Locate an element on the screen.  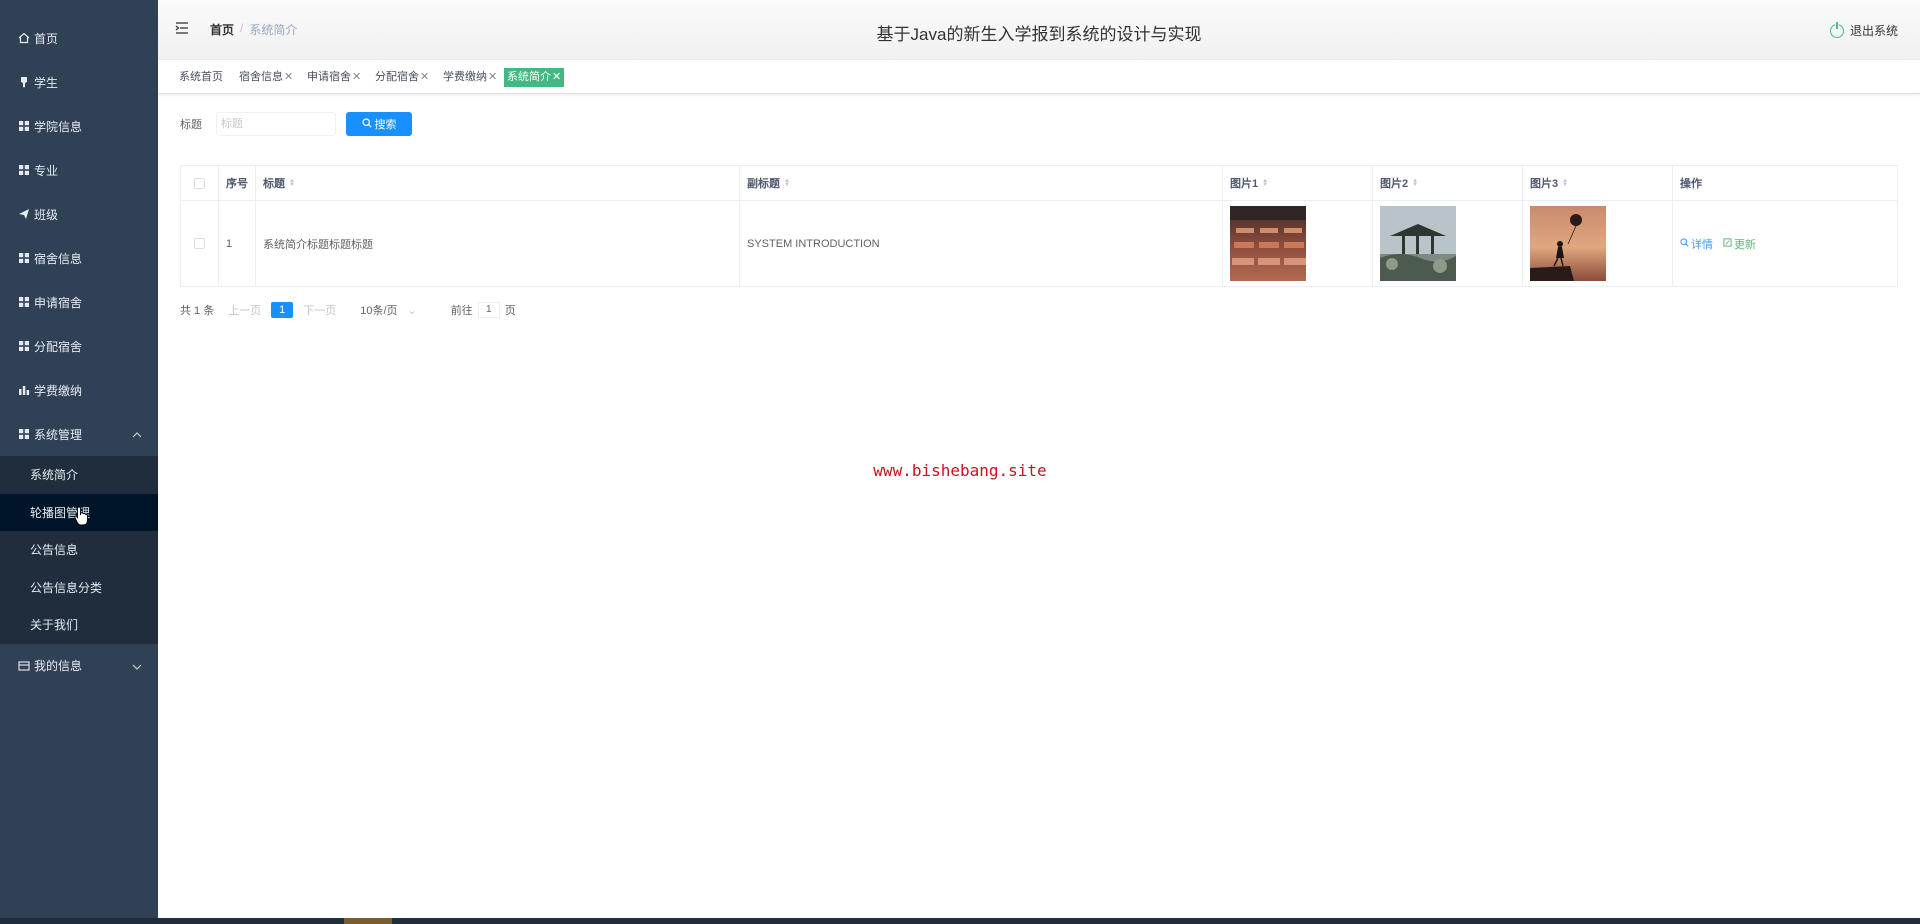
table-header: 序号 标题 ▲ ▼ 副标题 ▲ ▼ 图片1 ▲ ▼ 图片2 ▲ ▼ 图片3 ▲ ▼ 操作 is located at coordinates (1039, 183).